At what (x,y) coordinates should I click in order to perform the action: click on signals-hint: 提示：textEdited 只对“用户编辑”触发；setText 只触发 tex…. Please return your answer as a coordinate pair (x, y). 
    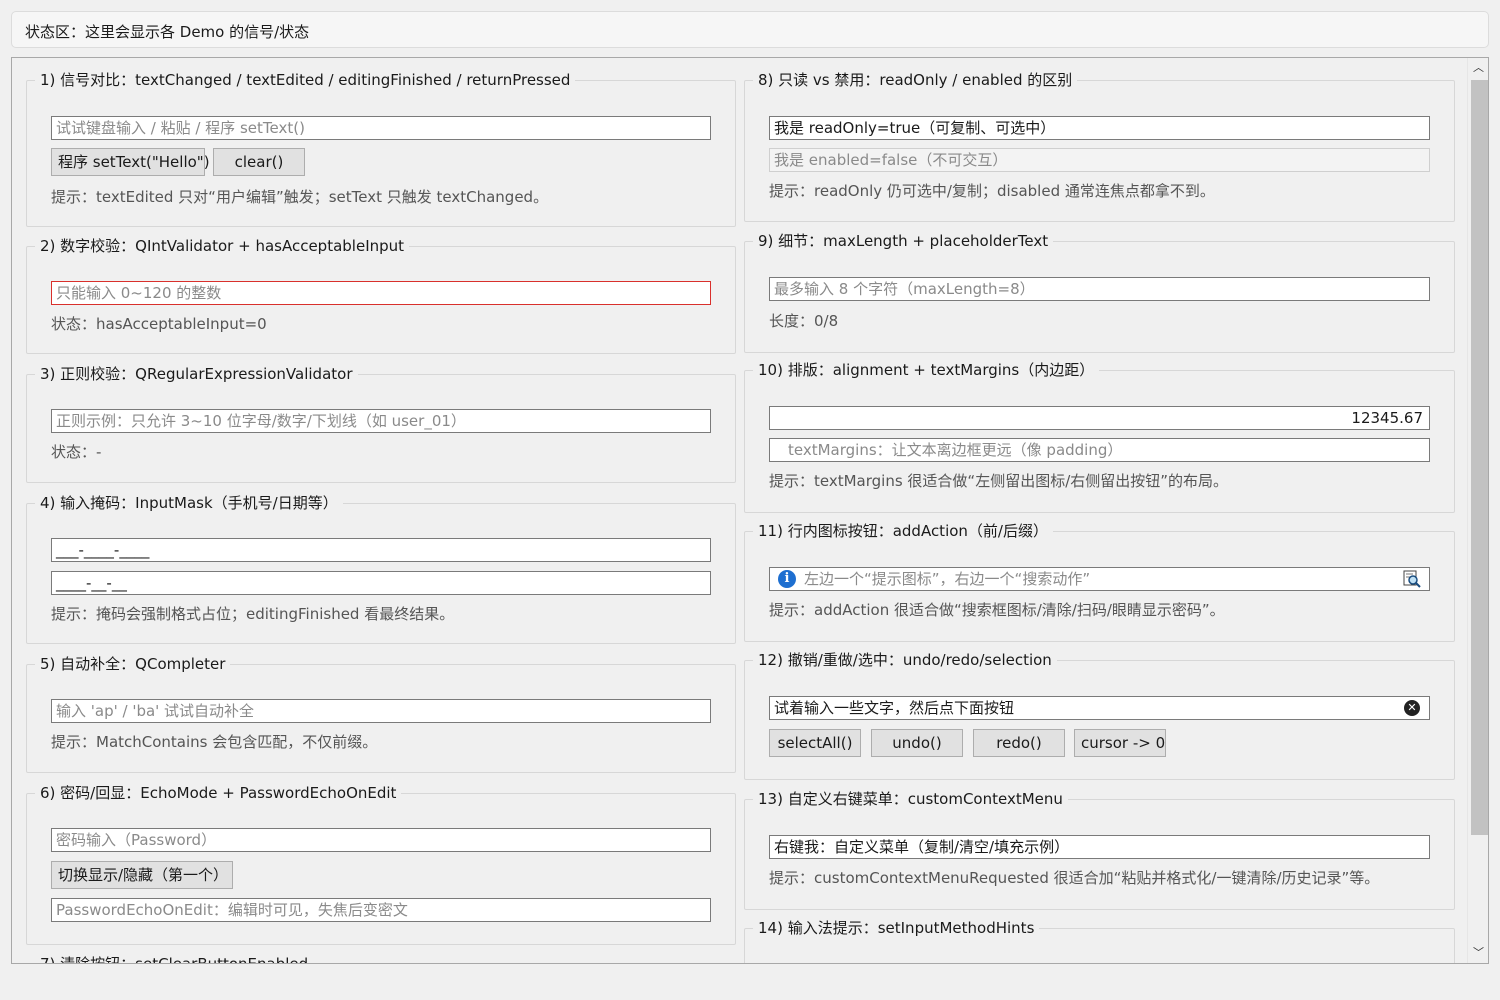
    Looking at the image, I should click on (300, 197).